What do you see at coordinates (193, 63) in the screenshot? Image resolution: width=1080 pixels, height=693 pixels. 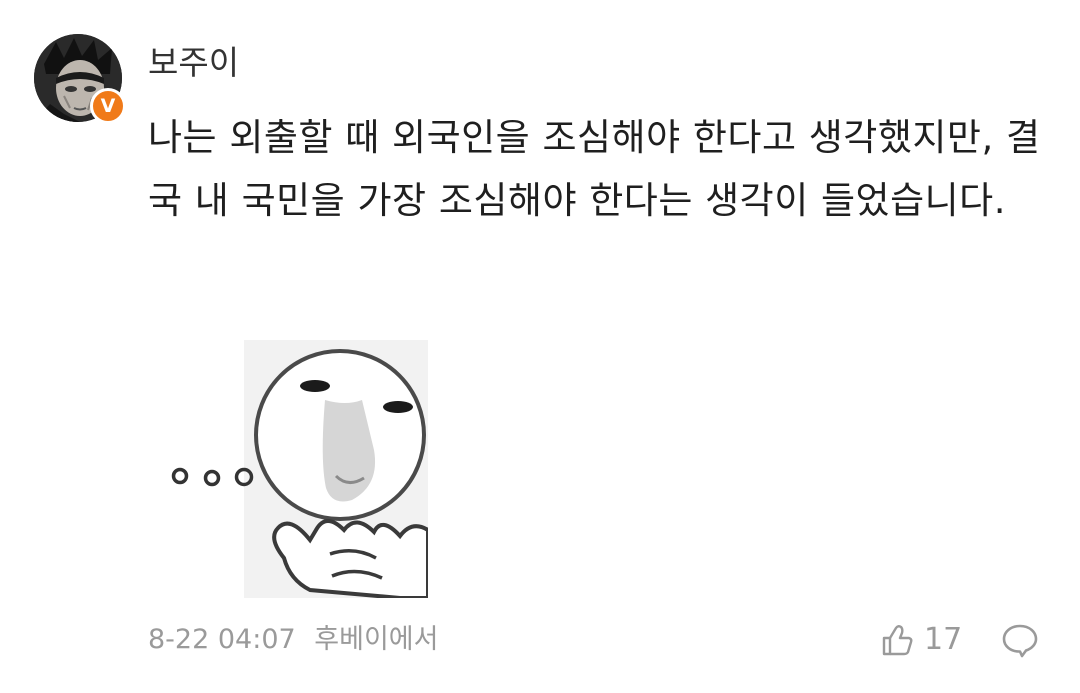 I see `username: 보주이` at bounding box center [193, 63].